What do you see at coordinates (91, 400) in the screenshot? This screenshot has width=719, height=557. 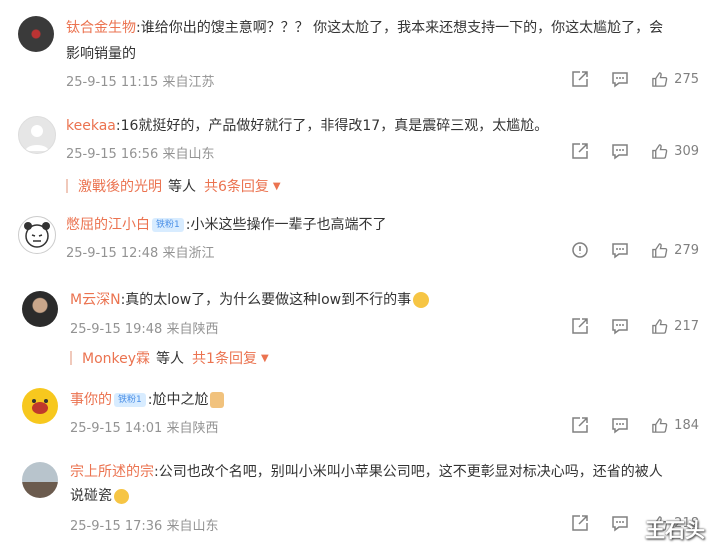 I see `comment-username: 事你的` at bounding box center [91, 400].